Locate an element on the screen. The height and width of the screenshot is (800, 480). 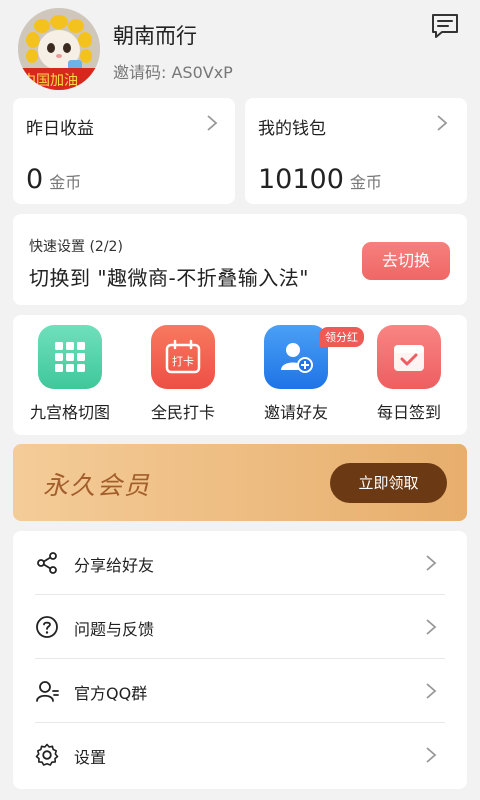
grid-label: 邀请好友 is located at coordinates (295, 412).